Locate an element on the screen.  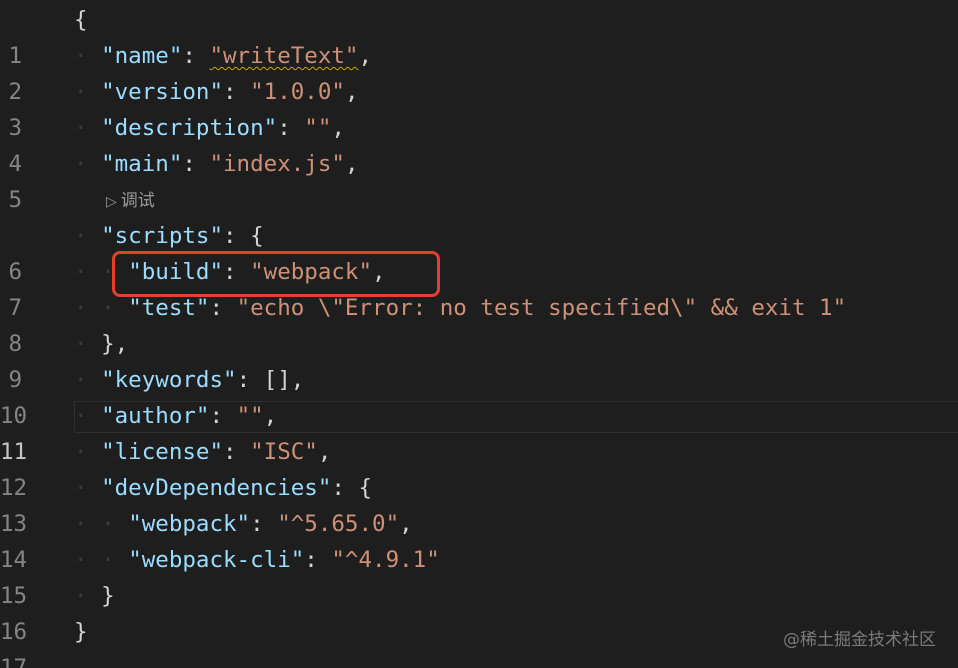
json-key: "webpack" is located at coordinates (189, 524).